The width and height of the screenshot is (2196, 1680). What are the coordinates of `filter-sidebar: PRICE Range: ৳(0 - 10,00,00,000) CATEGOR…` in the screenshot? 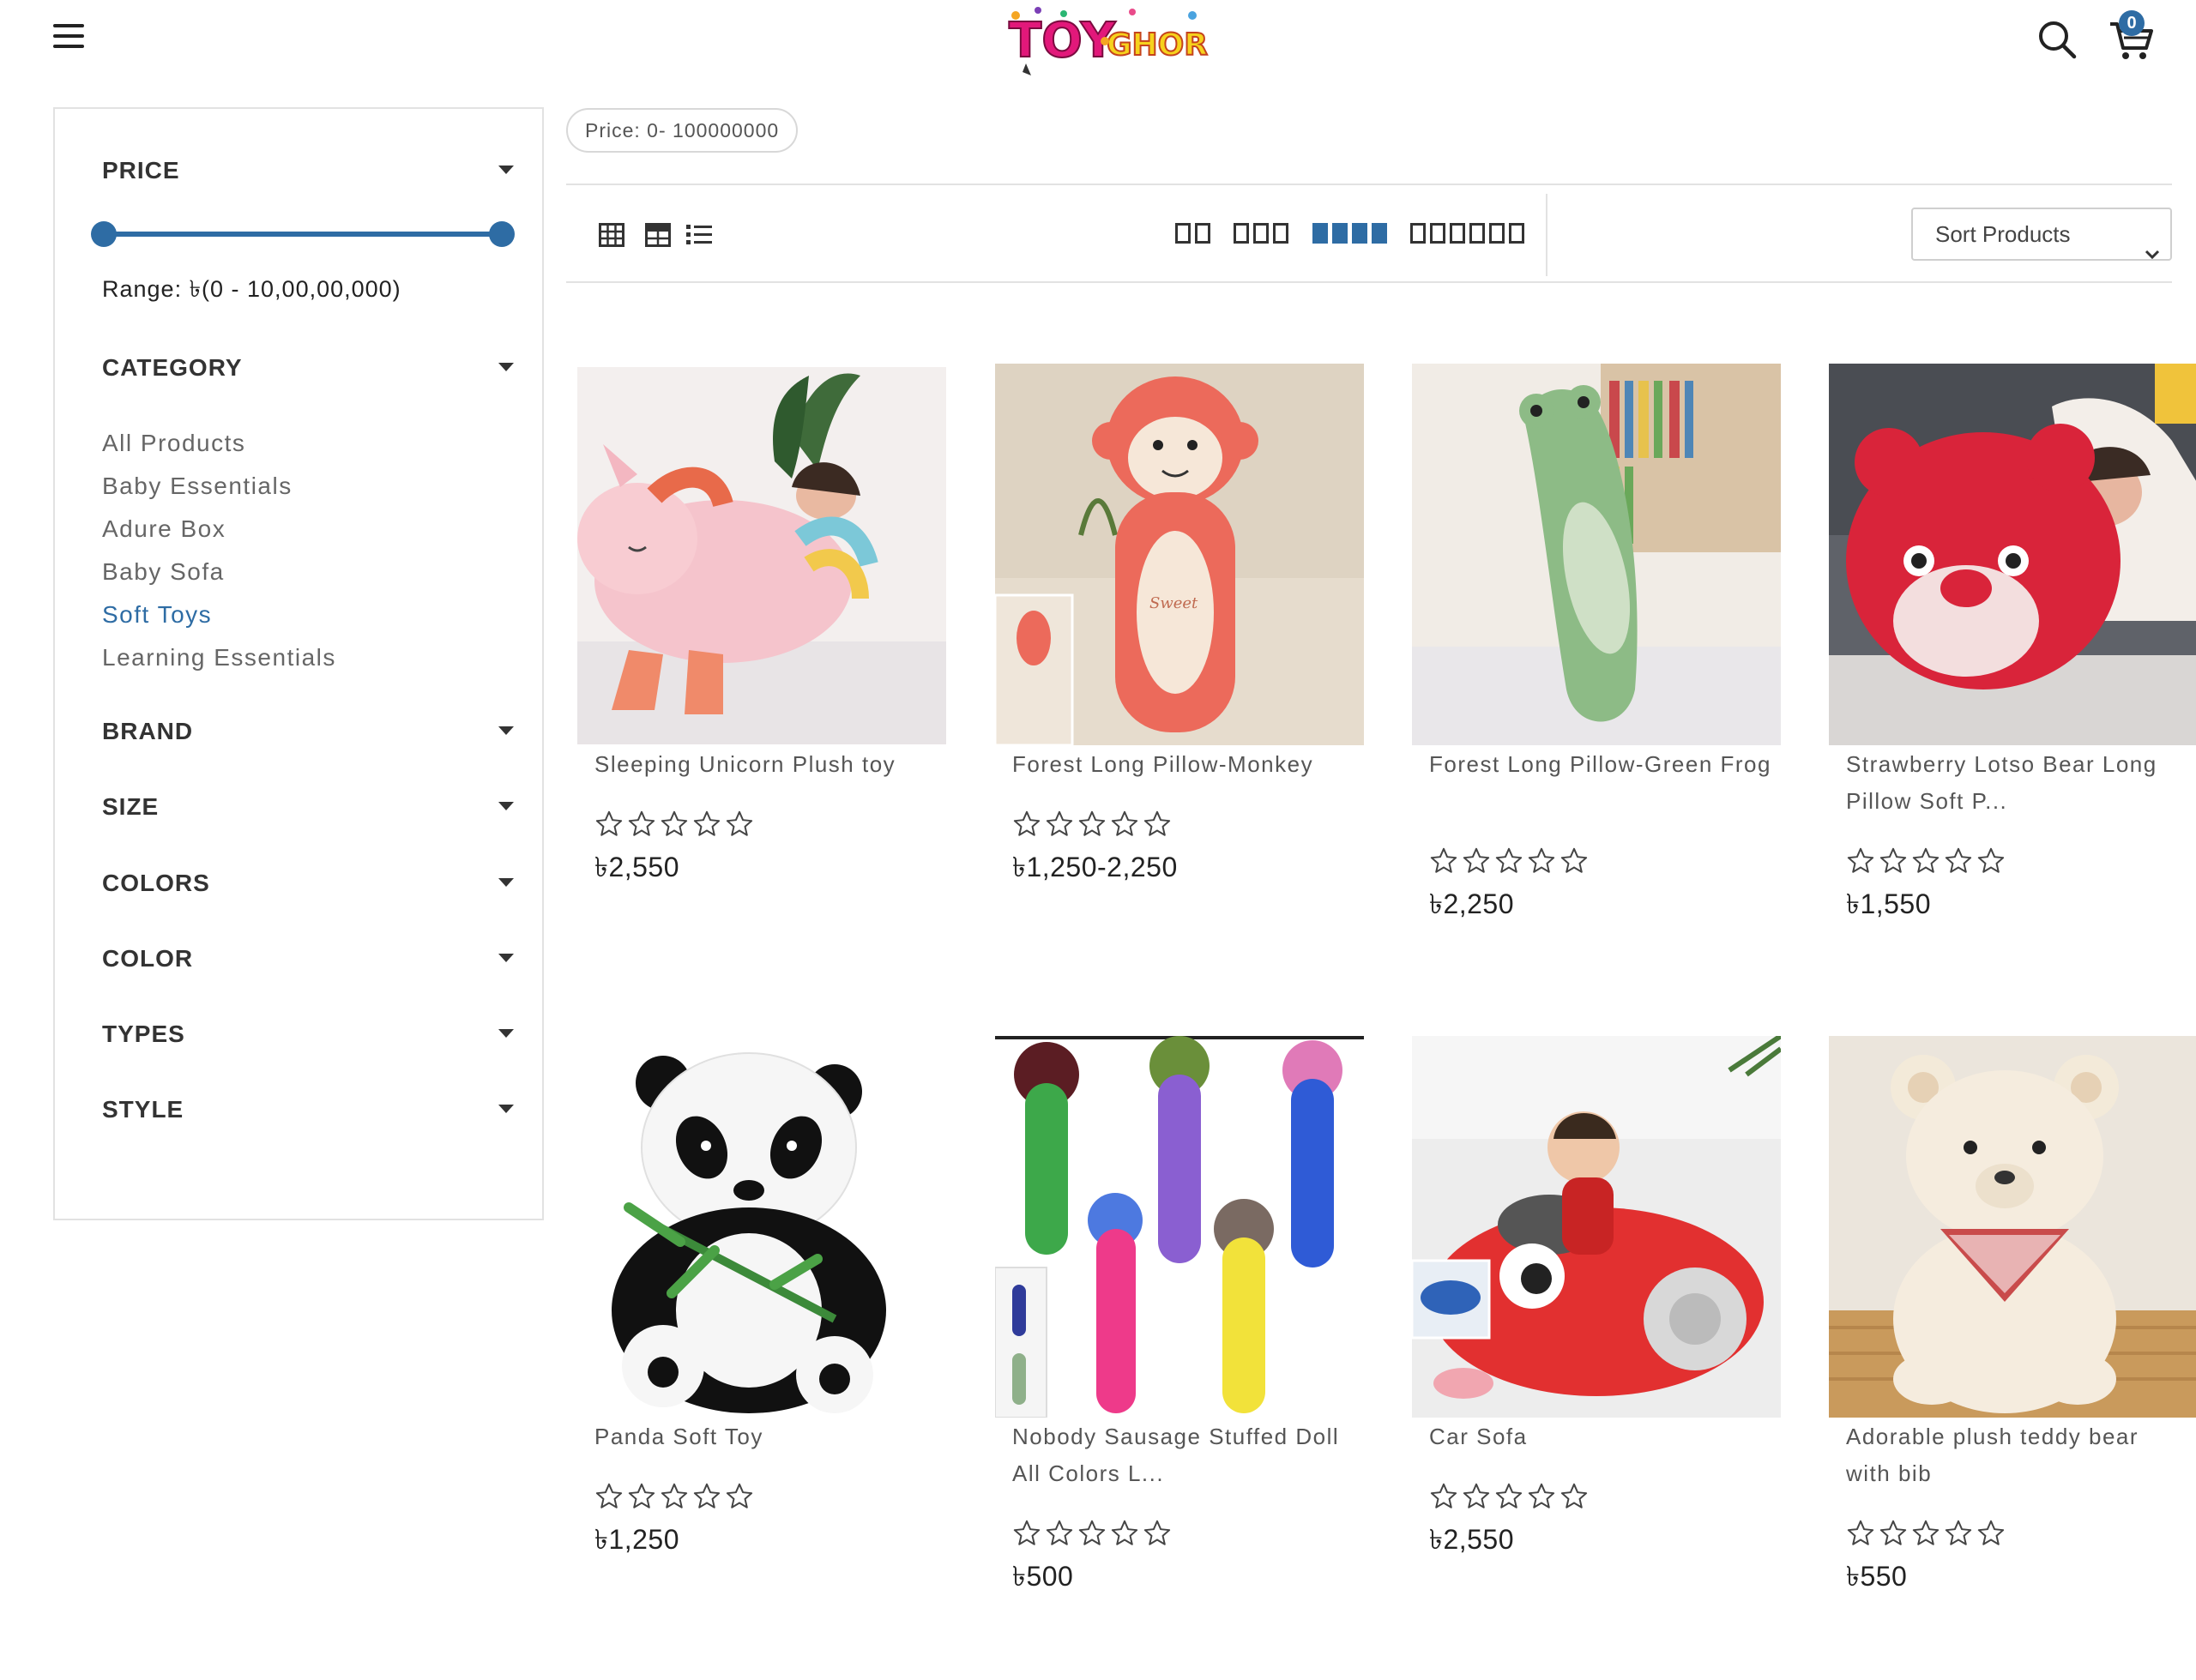 It's located at (298, 663).